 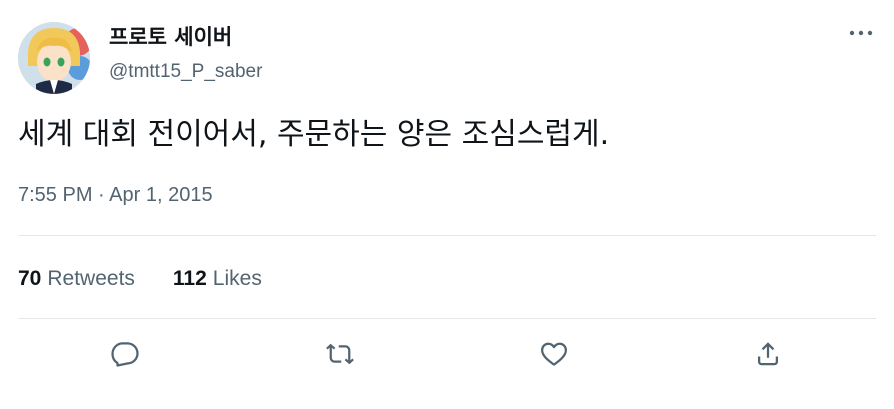 I want to click on share-button, so click(x=768, y=354).